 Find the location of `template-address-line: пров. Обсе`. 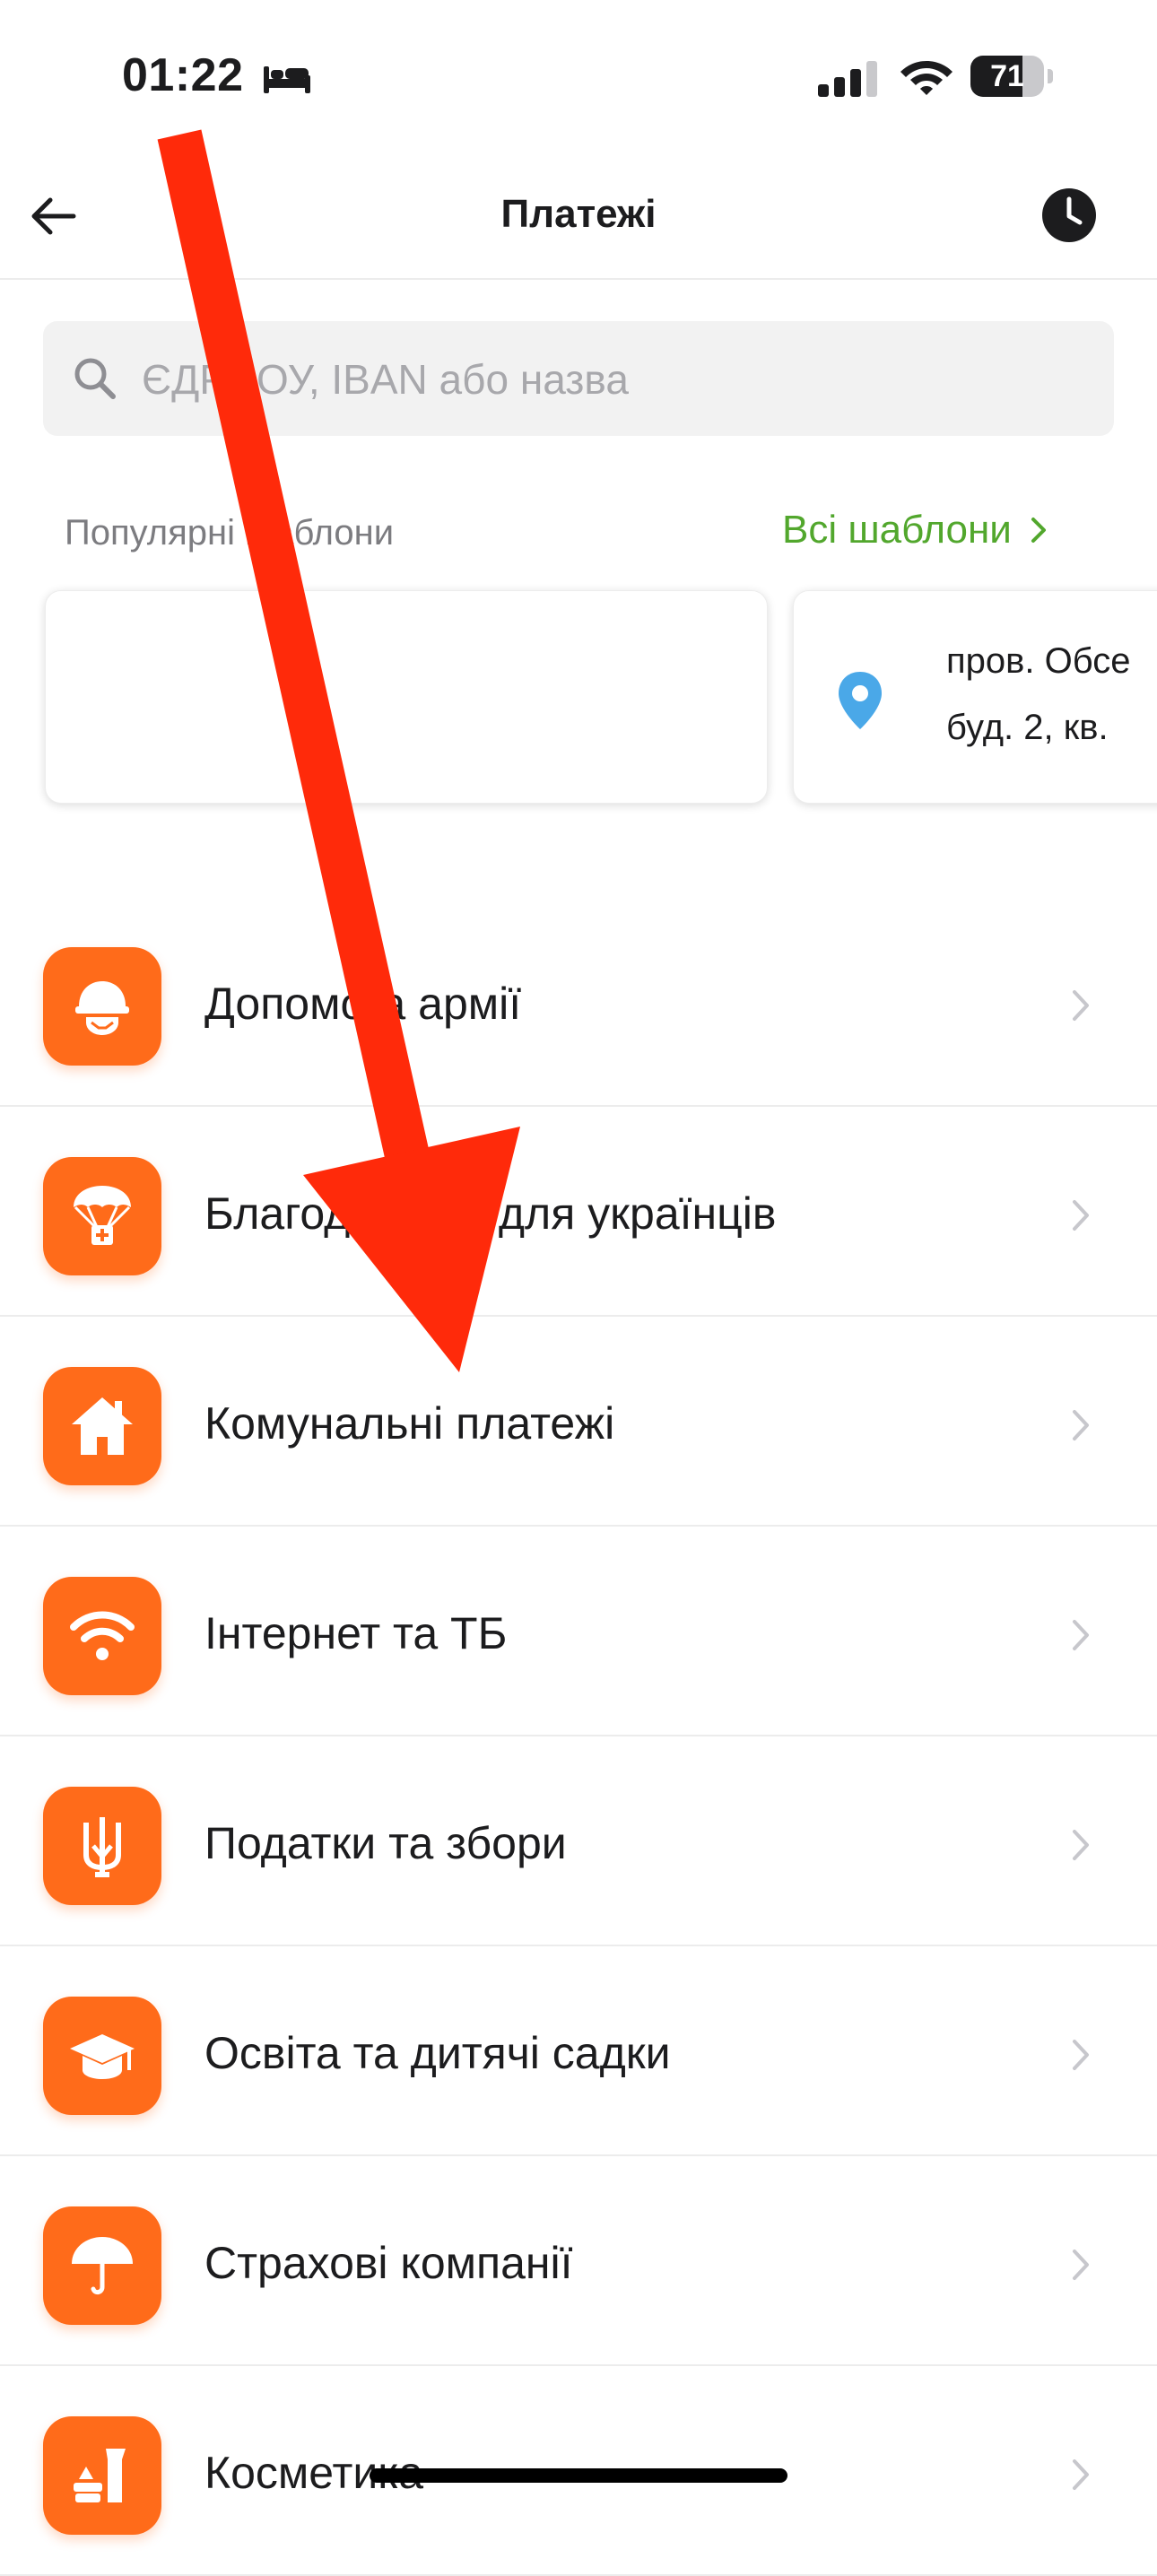

template-address-line: пров. Обсе is located at coordinates (1038, 661).